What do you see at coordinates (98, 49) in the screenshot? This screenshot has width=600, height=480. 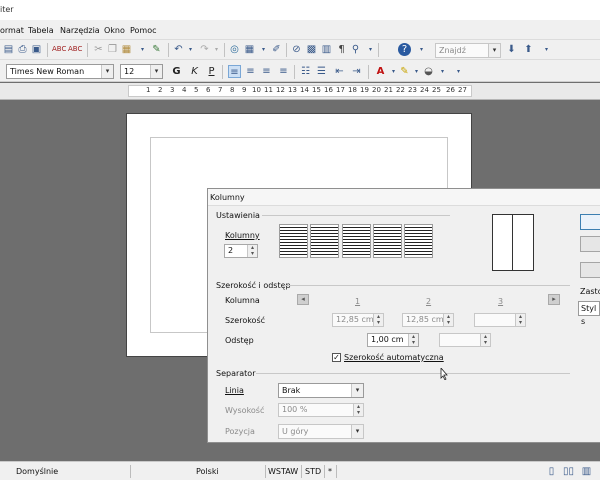 I see `cut-icon: ✂` at bounding box center [98, 49].